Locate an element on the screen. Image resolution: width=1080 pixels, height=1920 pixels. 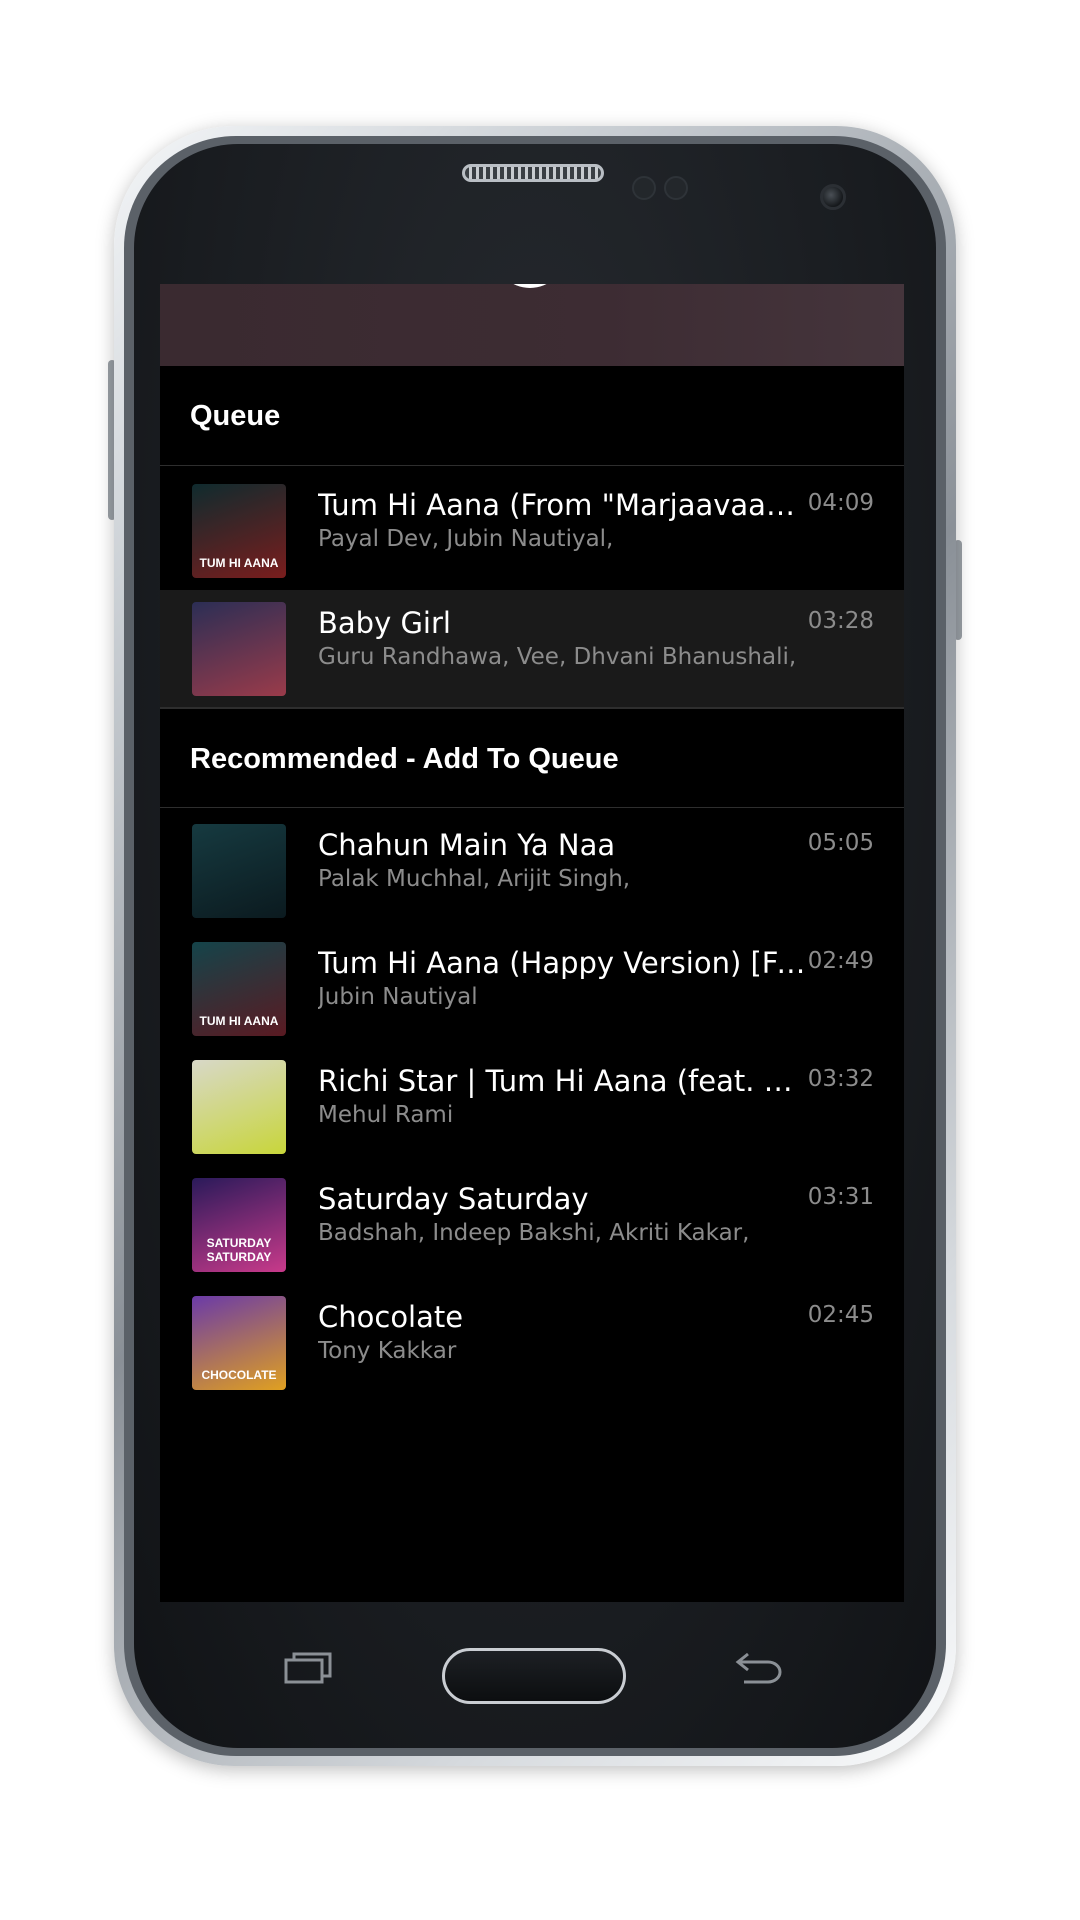
light-sensor is located at coordinates (676, 188).